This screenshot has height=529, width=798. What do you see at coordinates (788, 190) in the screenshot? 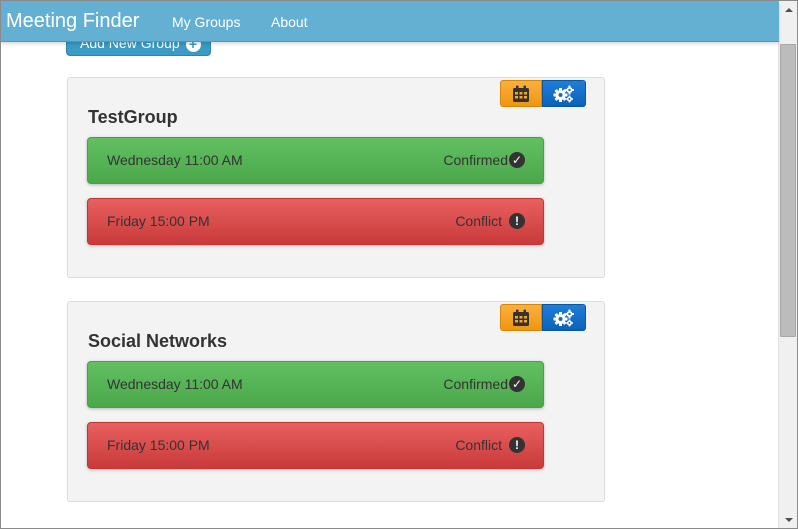
I see `scrollbar-thumb` at bounding box center [788, 190].